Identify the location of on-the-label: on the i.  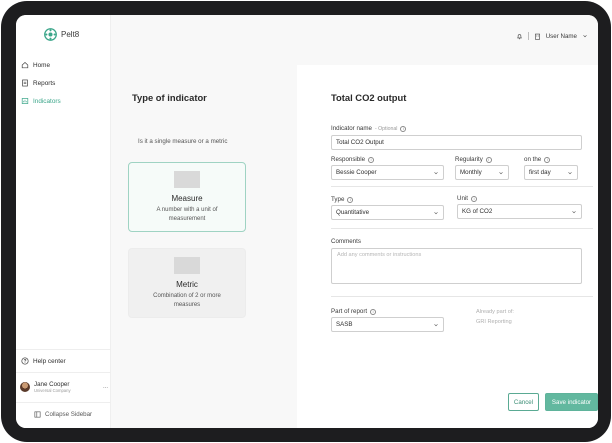
(537, 159).